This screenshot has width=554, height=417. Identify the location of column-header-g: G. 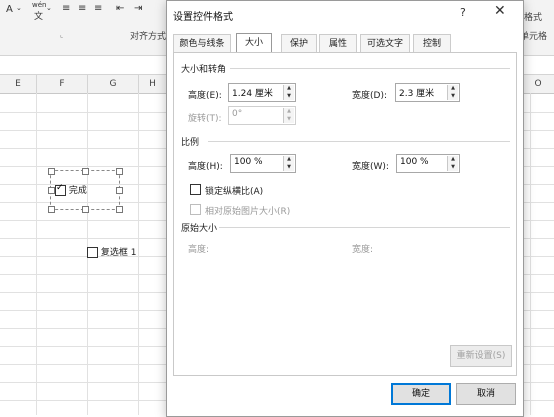
(113, 84).